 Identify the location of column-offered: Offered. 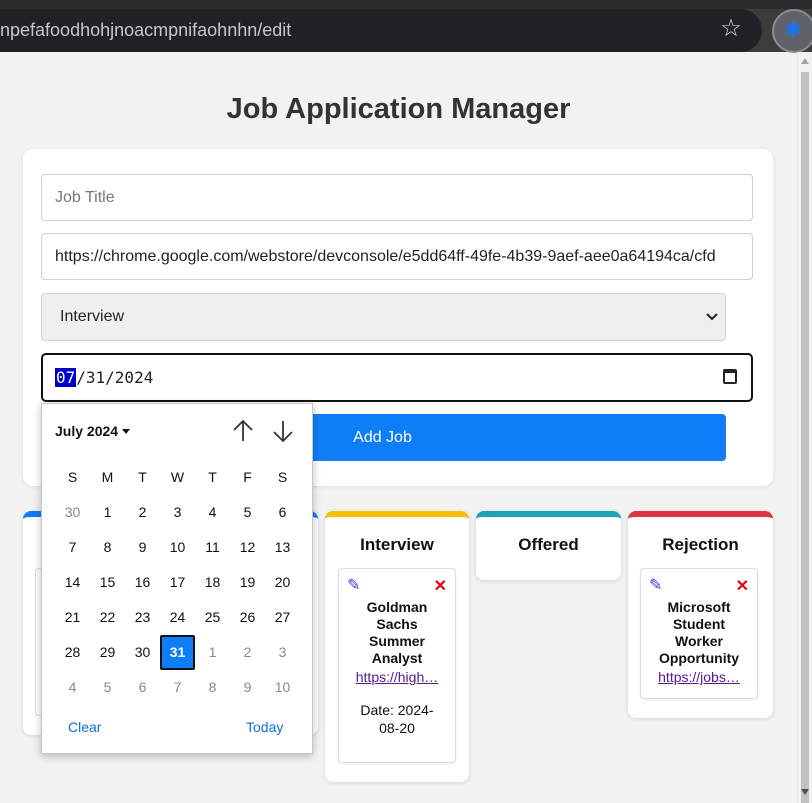
(548, 545).